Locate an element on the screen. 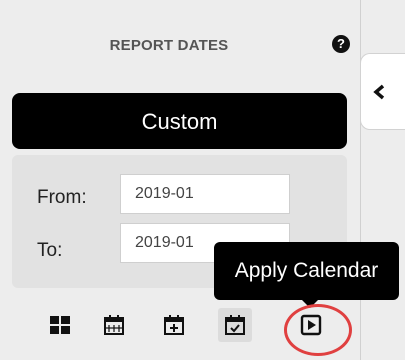  calendar-icon is located at coordinates (114, 325).